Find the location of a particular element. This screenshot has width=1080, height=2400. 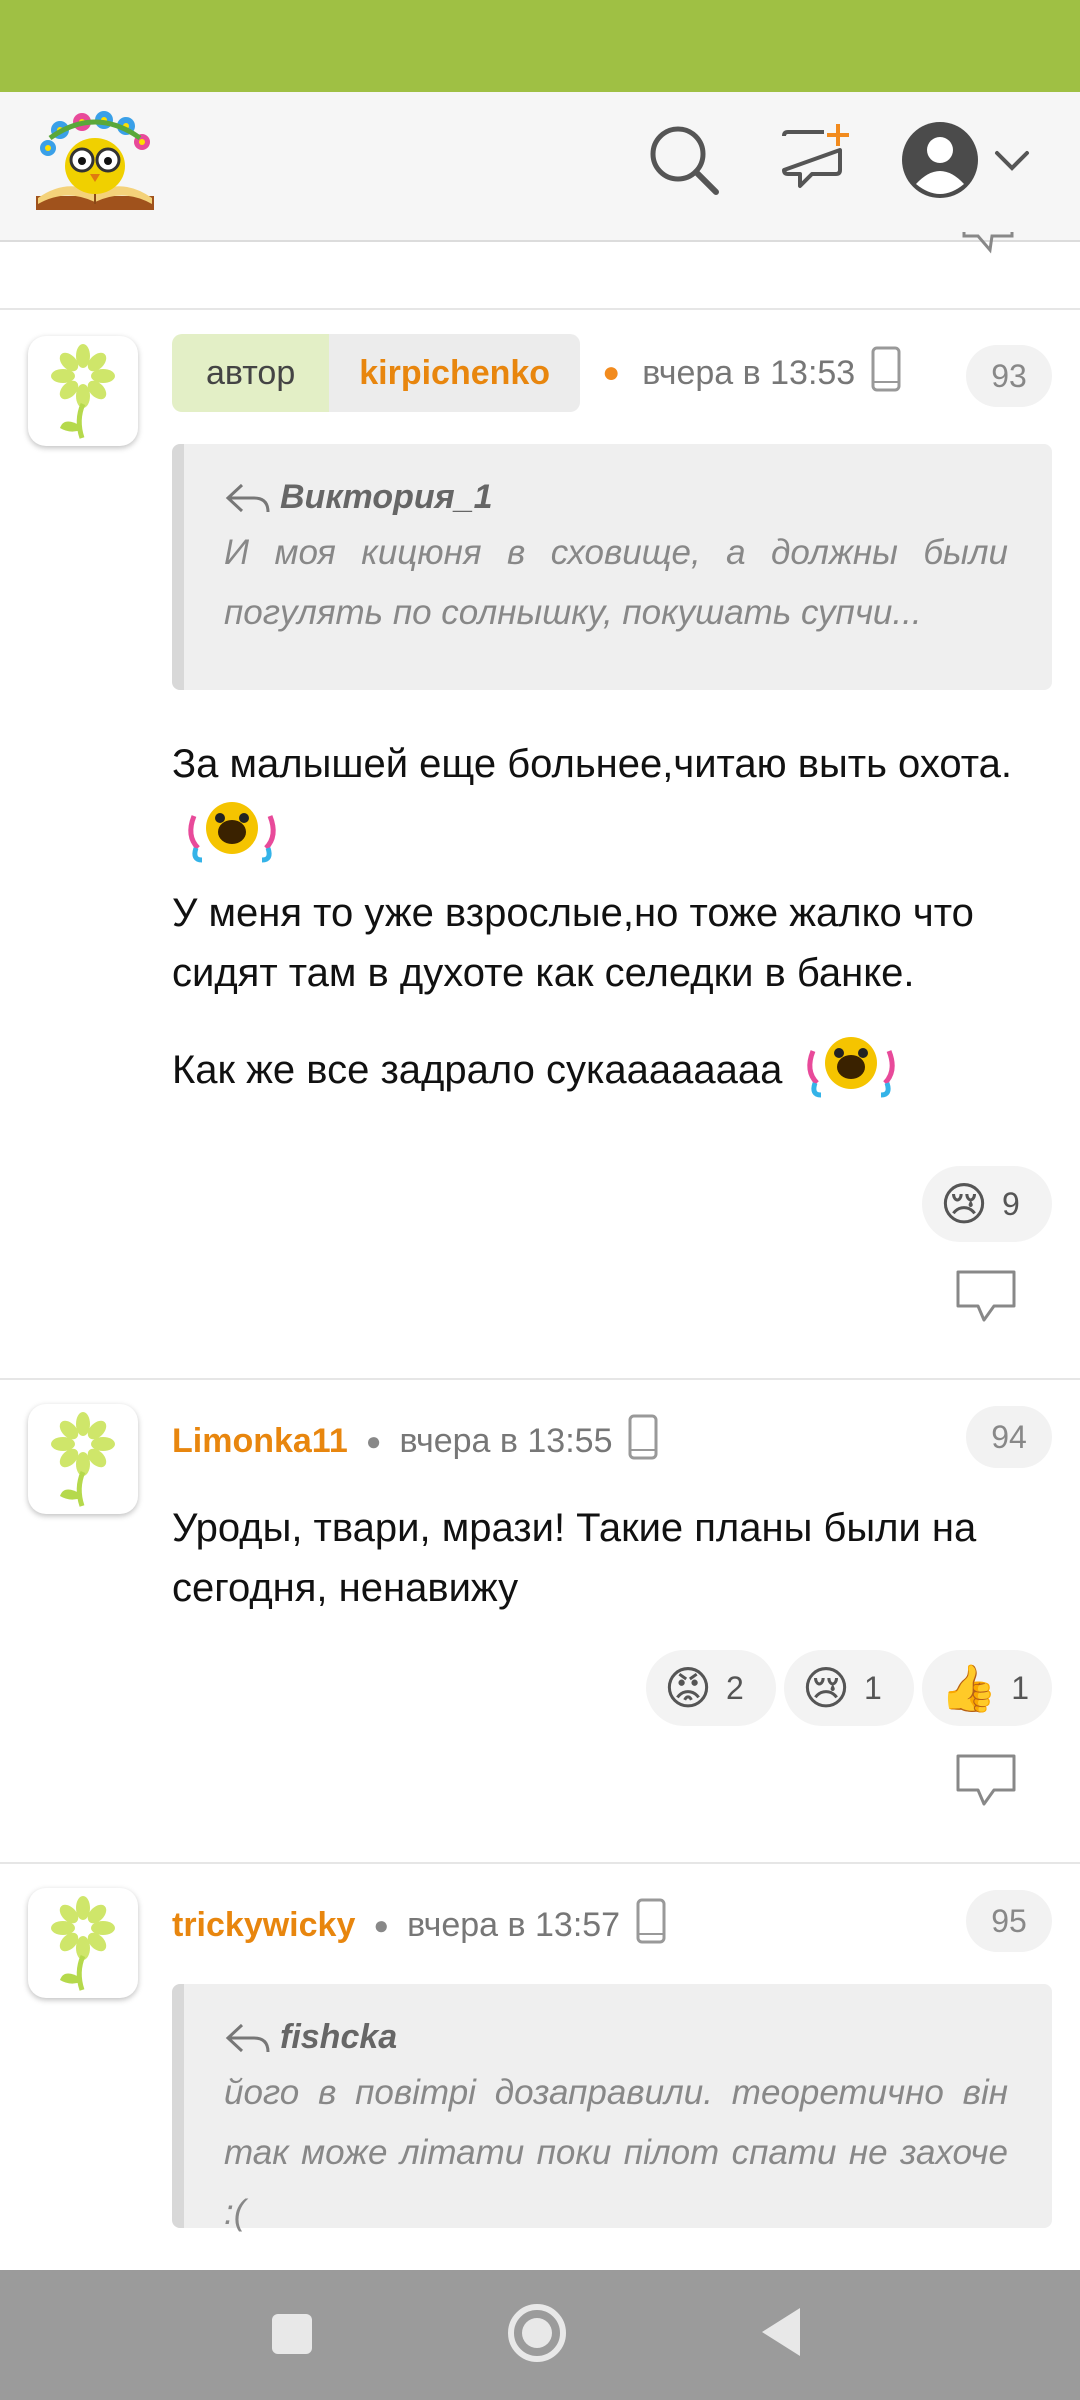

quote-author-name: fishcka is located at coordinates (339, 2037).